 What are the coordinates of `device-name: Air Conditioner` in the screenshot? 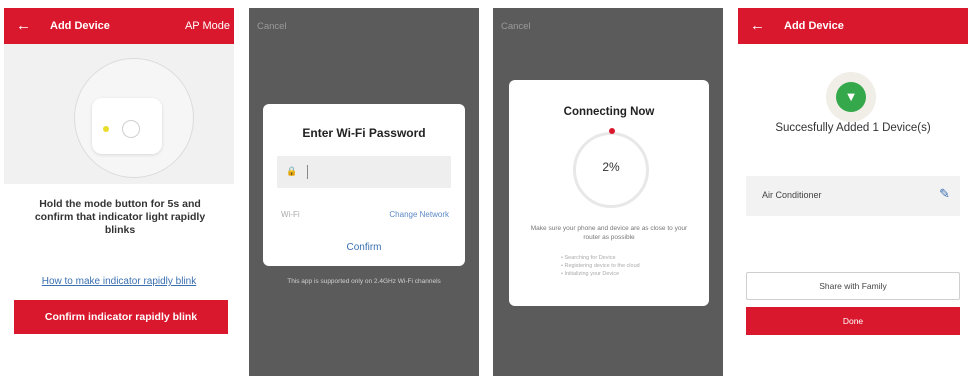 It's located at (792, 195).